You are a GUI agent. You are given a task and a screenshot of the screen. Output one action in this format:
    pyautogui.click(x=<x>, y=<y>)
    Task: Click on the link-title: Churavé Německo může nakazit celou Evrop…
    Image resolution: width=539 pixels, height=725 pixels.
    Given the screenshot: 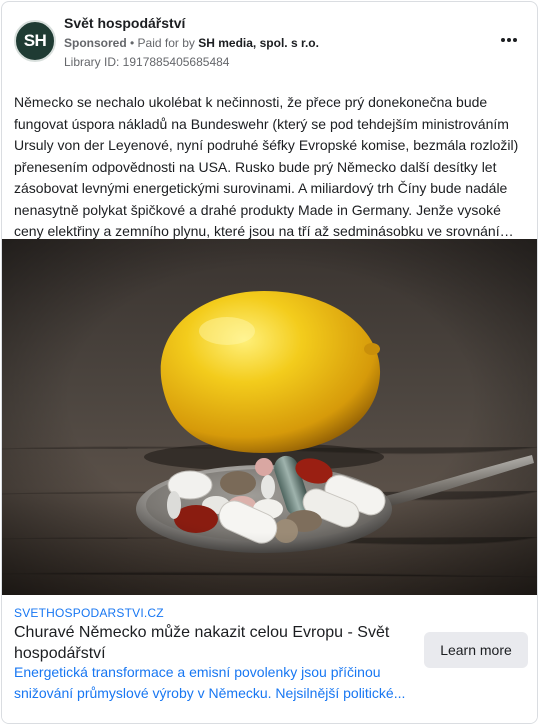 What is the action you would take?
    pyautogui.click(x=209, y=643)
    